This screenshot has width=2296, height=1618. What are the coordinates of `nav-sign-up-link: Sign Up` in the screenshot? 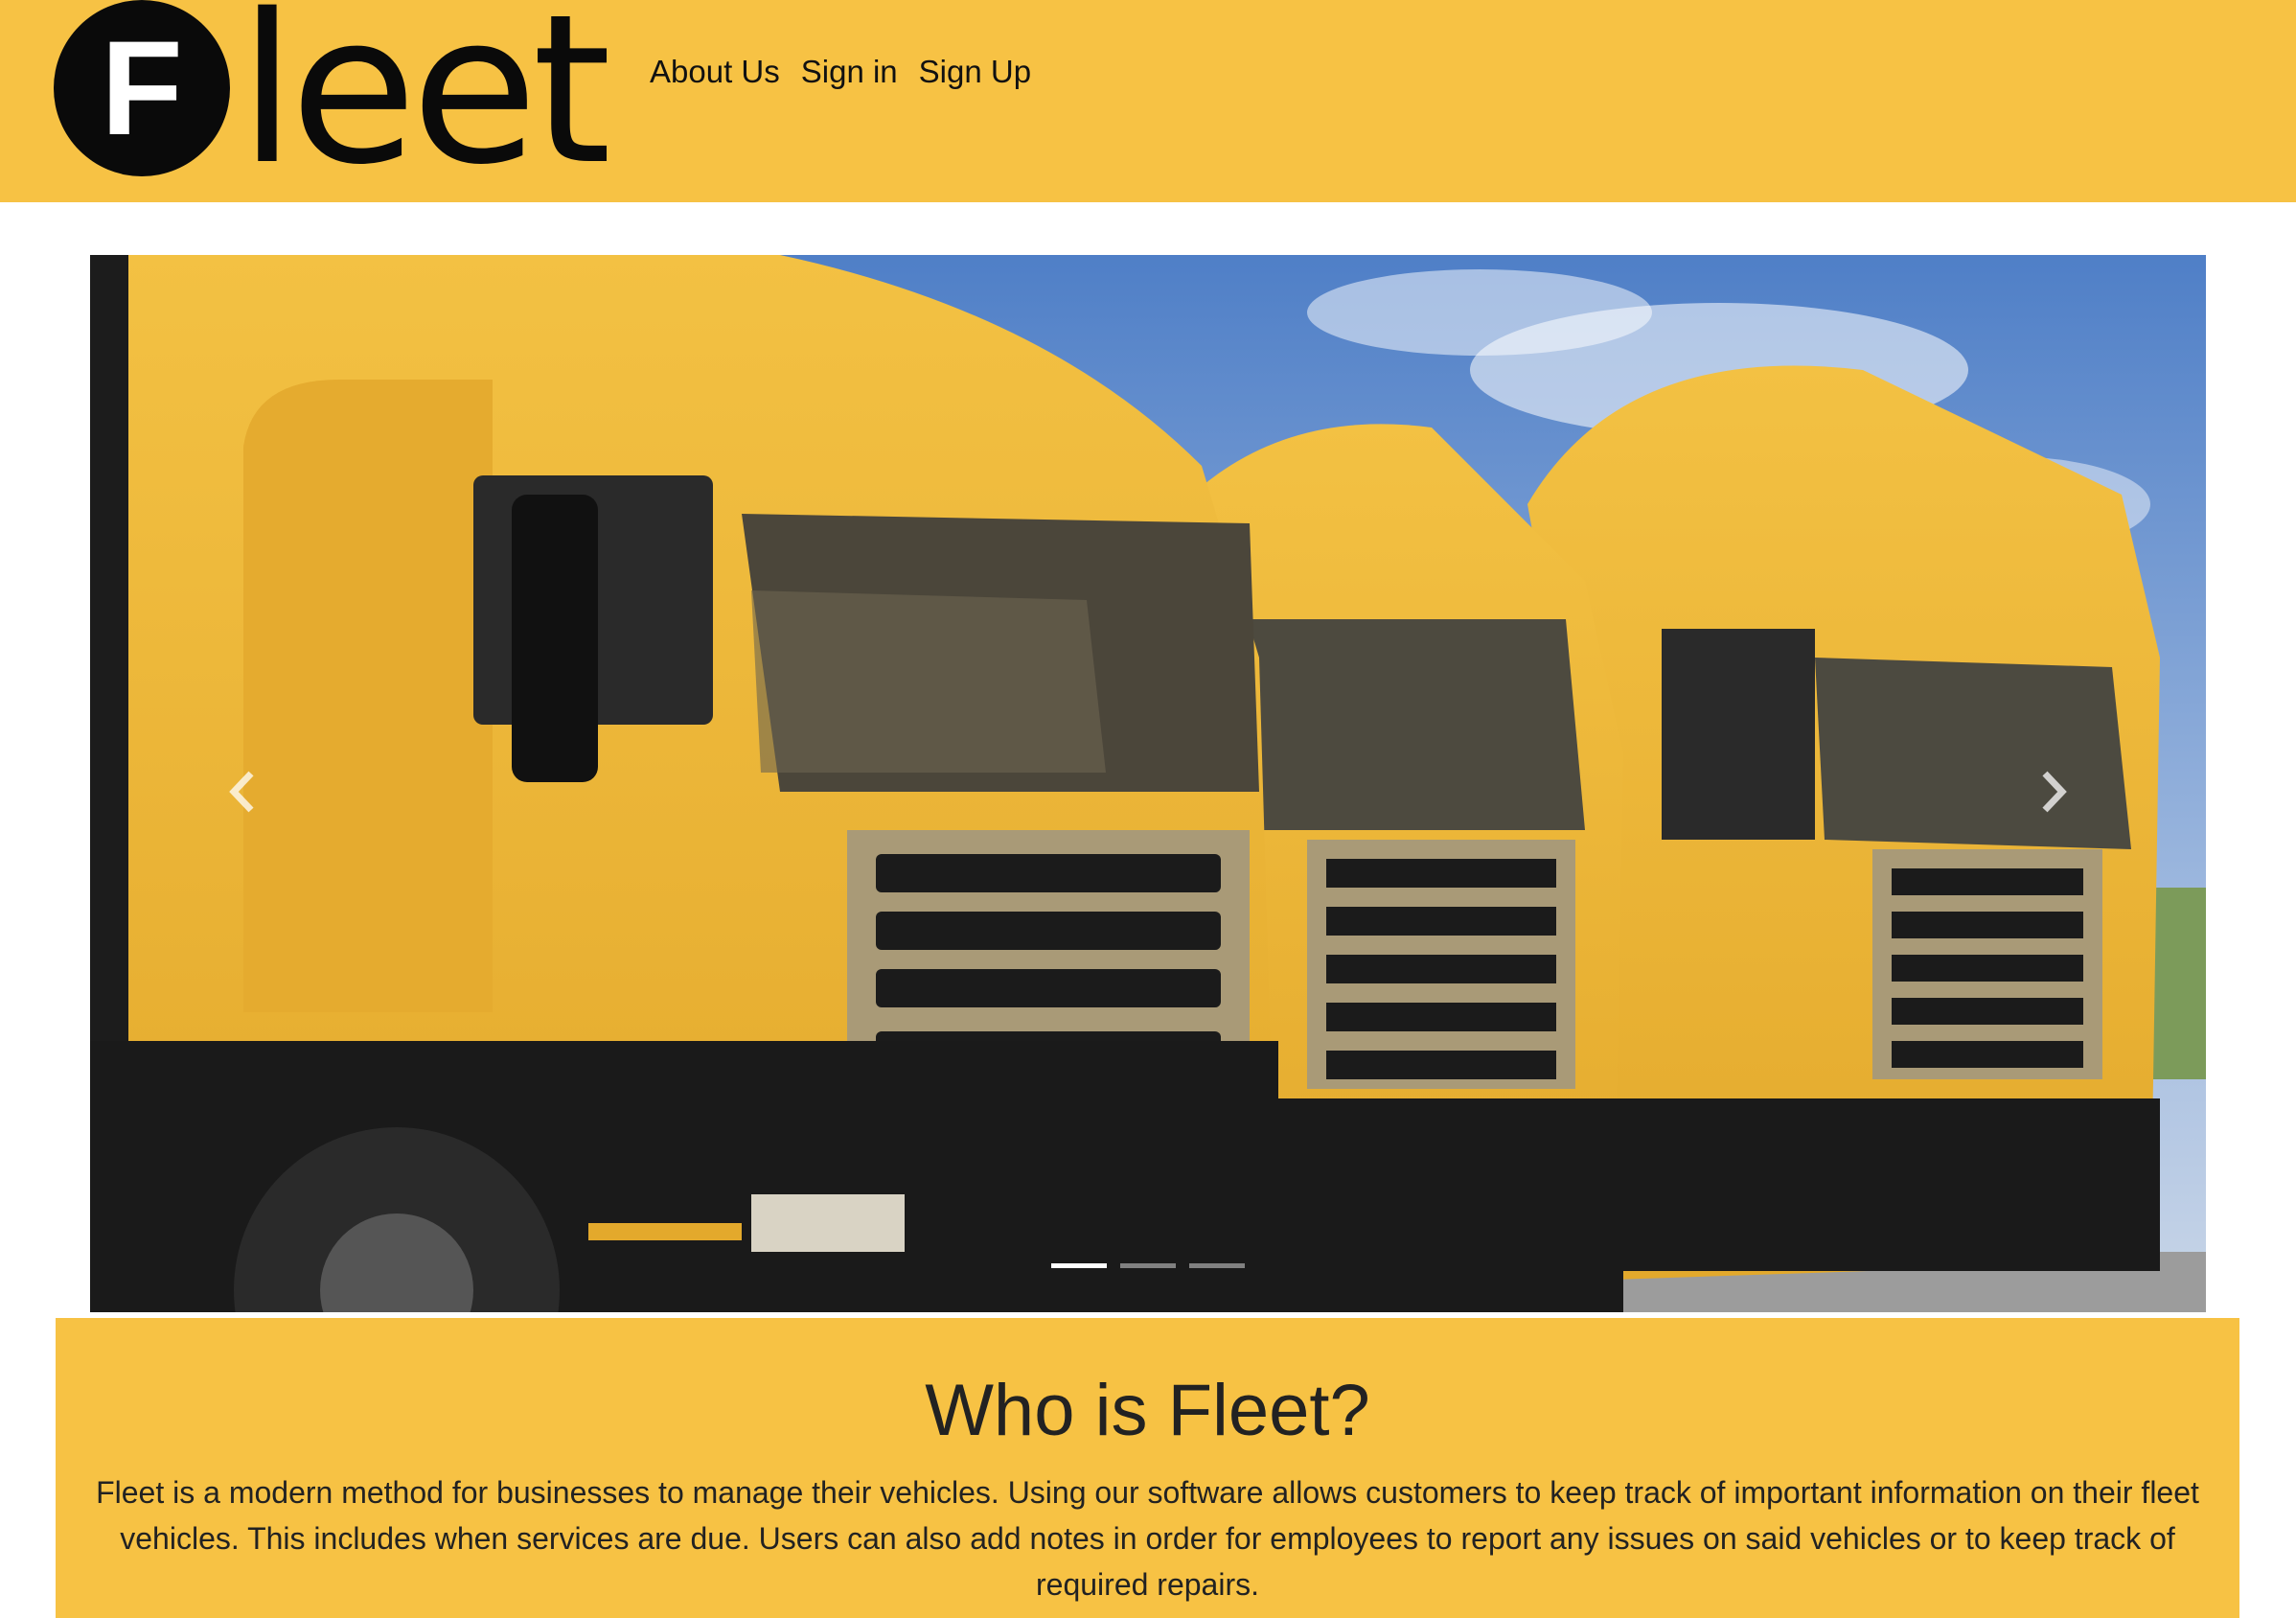 It's located at (975, 72).